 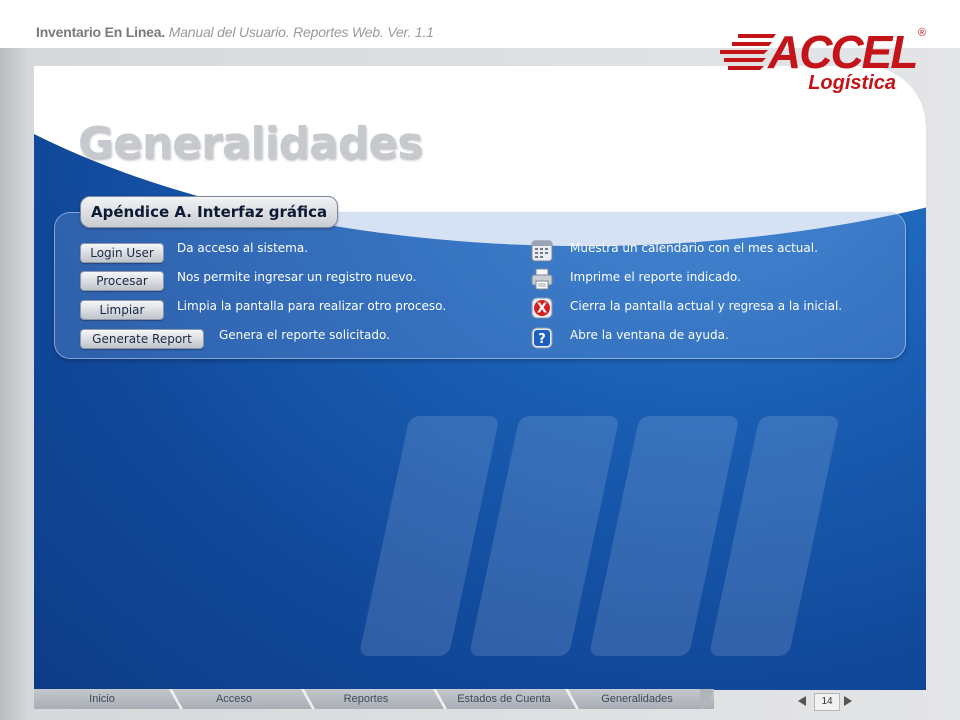 What do you see at coordinates (841, 50) in the screenshot?
I see `logo-brand-text: ACCEL` at bounding box center [841, 50].